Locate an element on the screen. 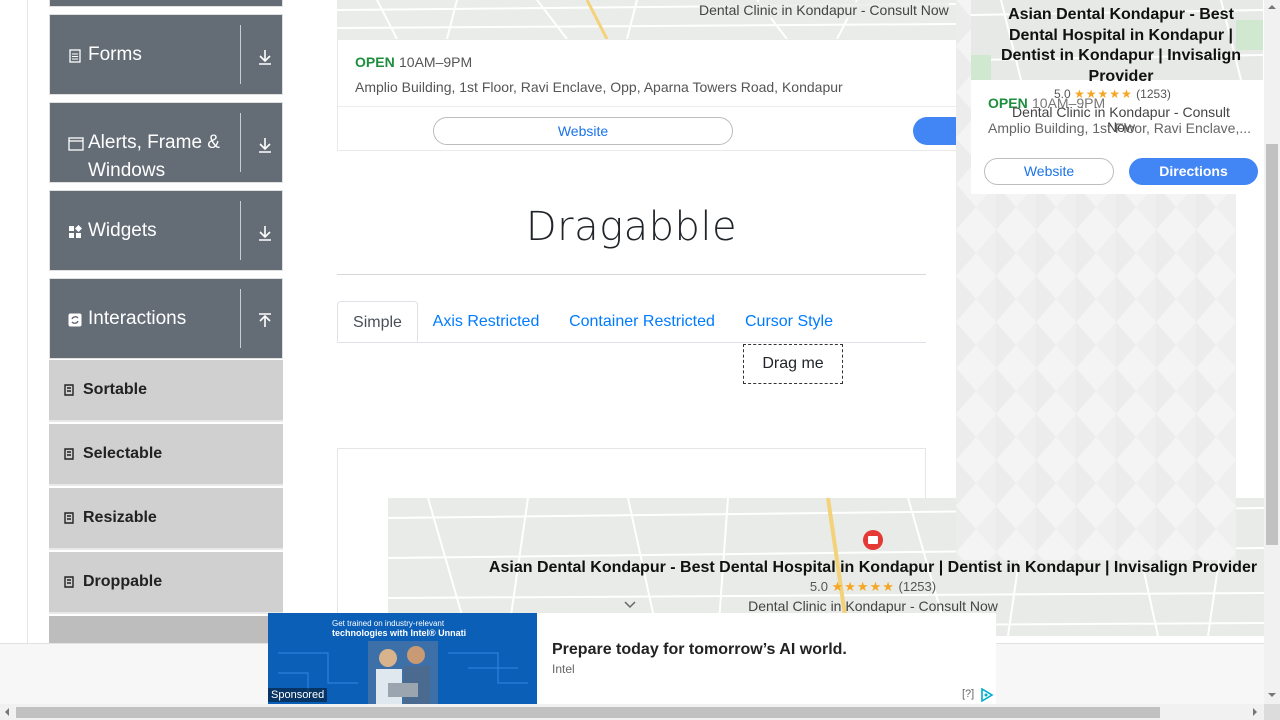 Image resolution: width=1280 pixels, height=720 pixels. sidebar-group-label: Interactions is located at coordinates (137, 318).